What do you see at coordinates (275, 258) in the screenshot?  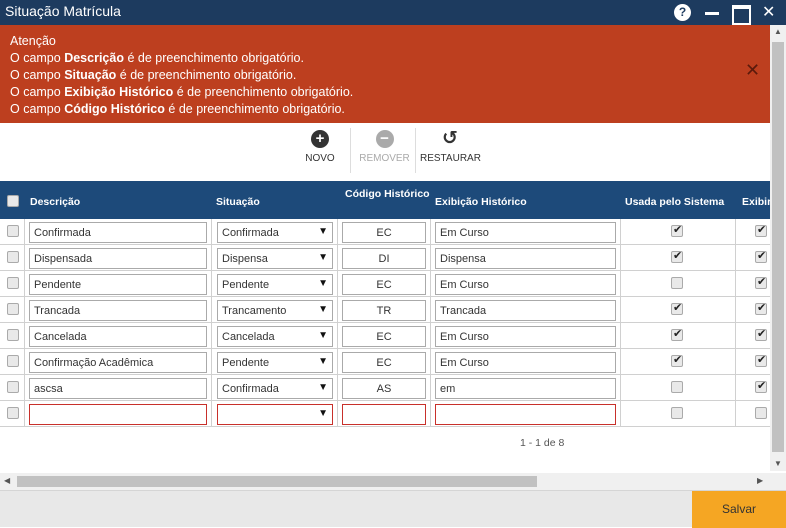 I see `situacao-select: Dispensa ▼` at bounding box center [275, 258].